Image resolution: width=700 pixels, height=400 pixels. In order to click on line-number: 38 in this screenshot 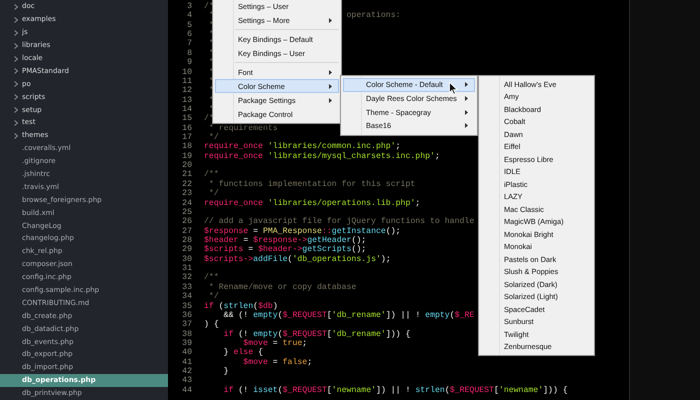, I will do `click(186, 334)`.